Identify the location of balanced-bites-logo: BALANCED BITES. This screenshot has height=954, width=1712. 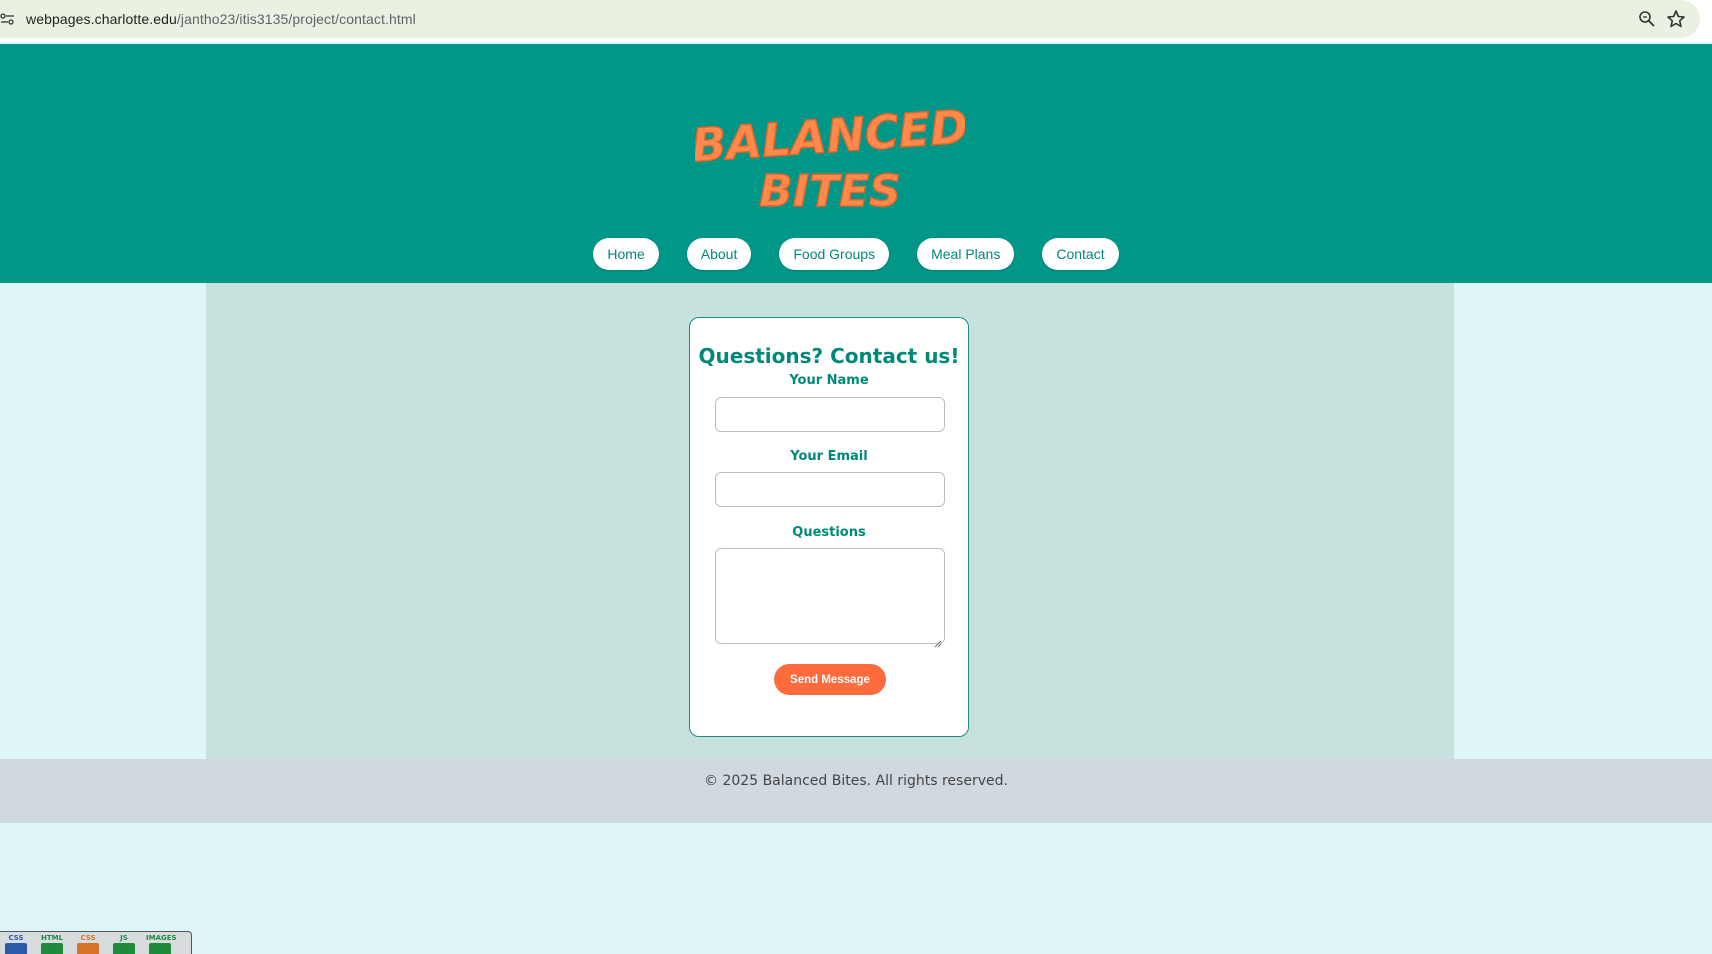
(830, 155).